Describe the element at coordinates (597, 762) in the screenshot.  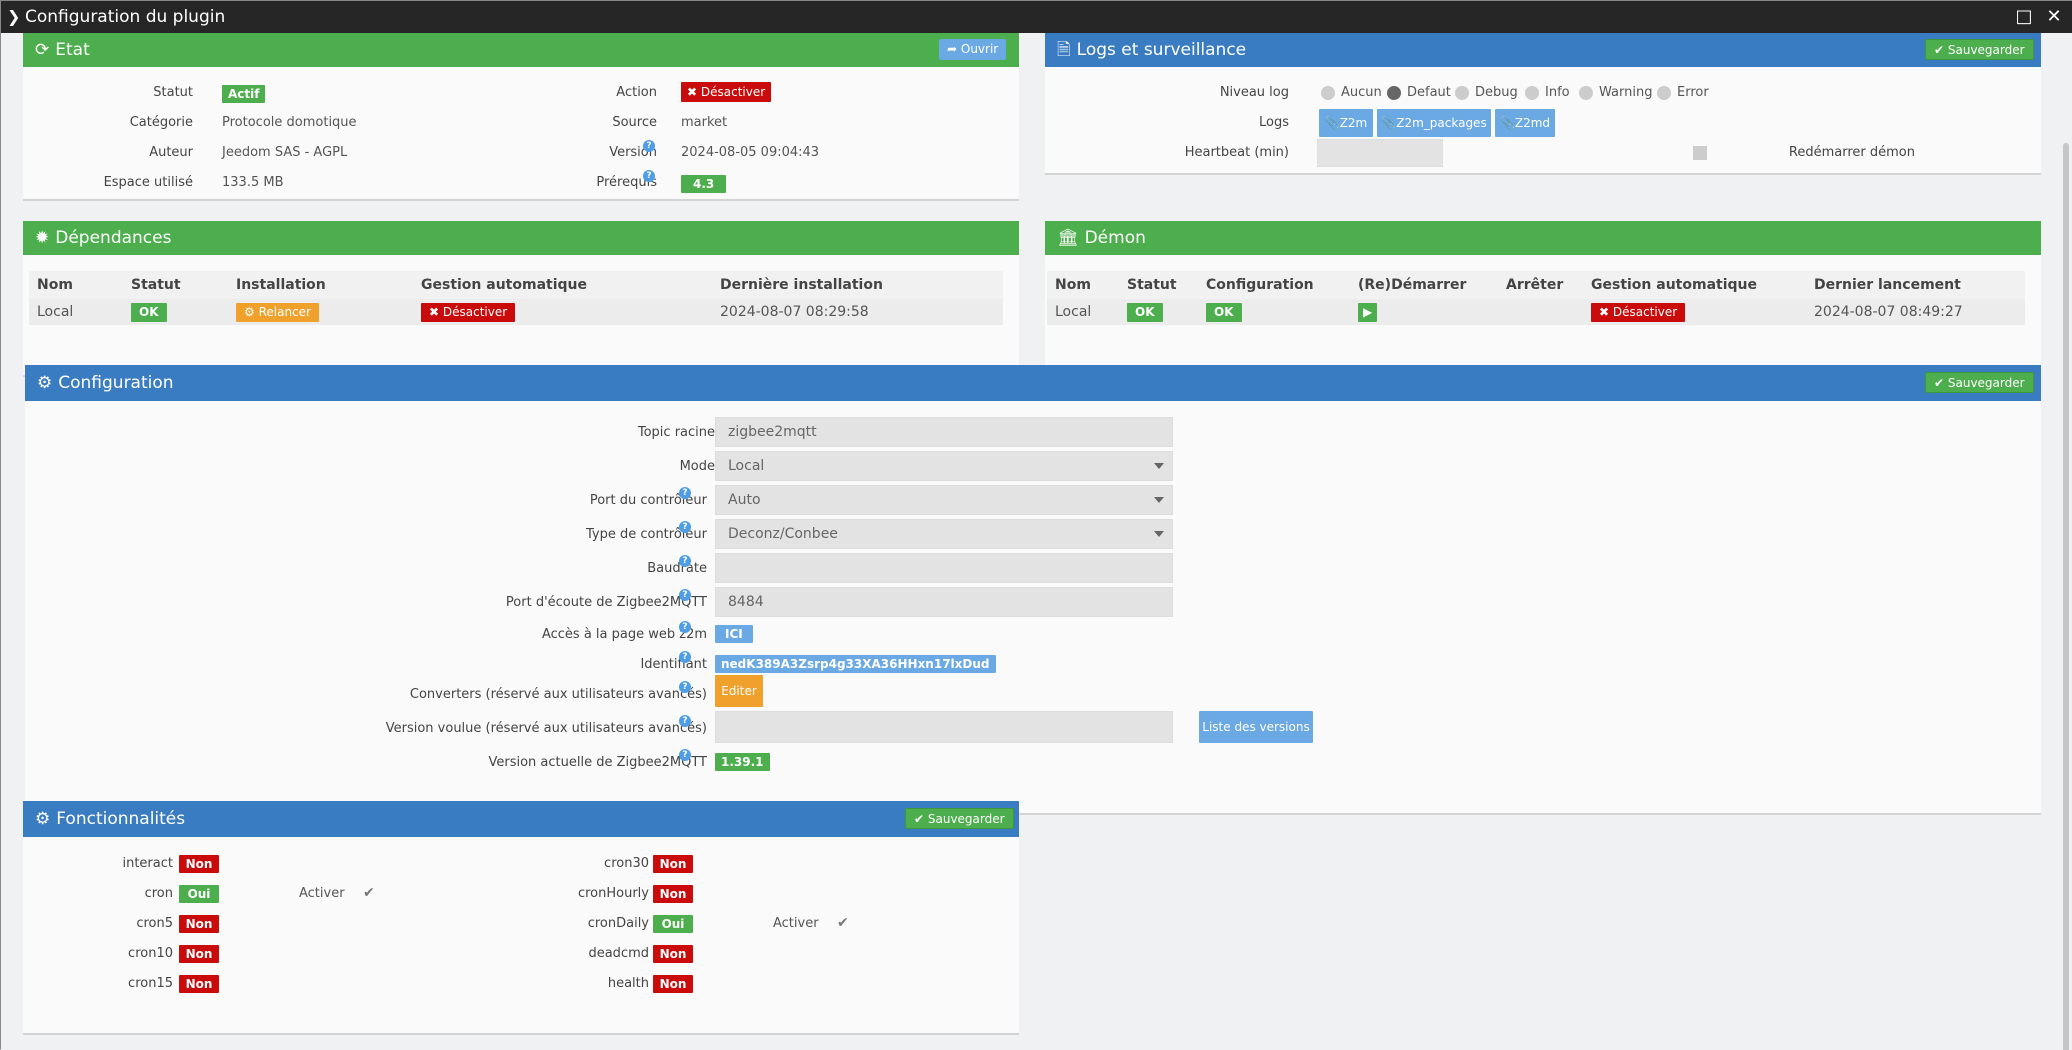
I see `version-actuelle-label: Version actuelle de Zigbee2MQTT` at that location.